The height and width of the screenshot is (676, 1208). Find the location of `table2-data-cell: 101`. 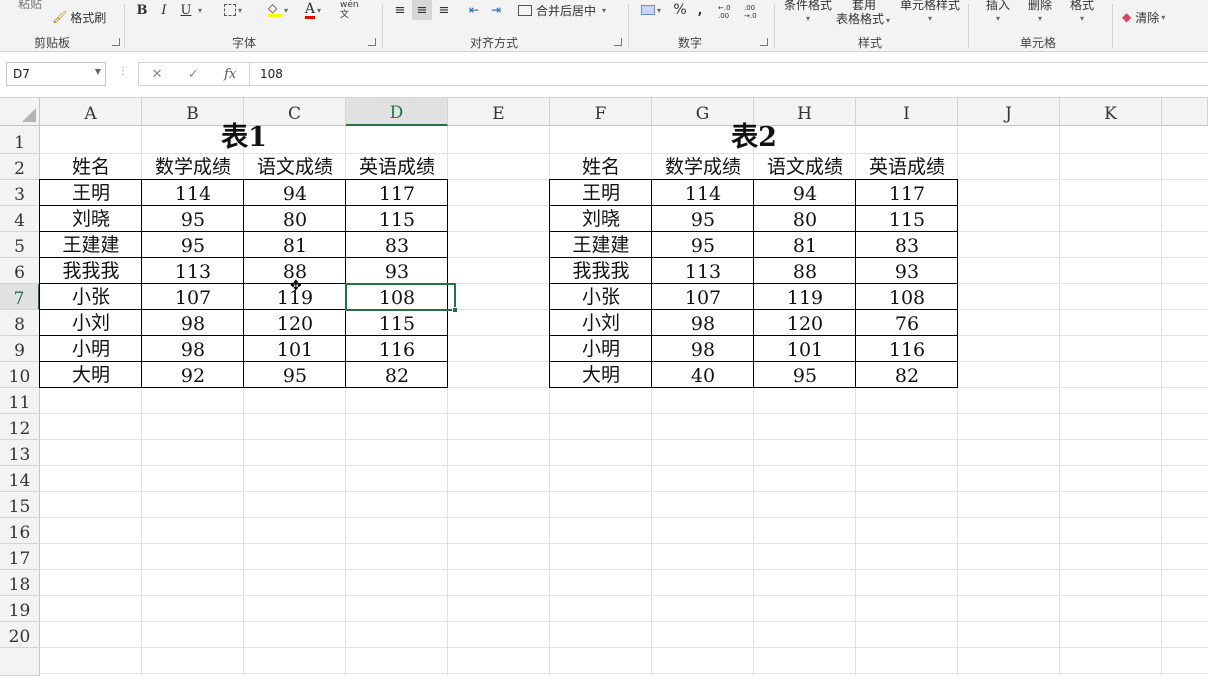

table2-data-cell: 101 is located at coordinates (805, 349).